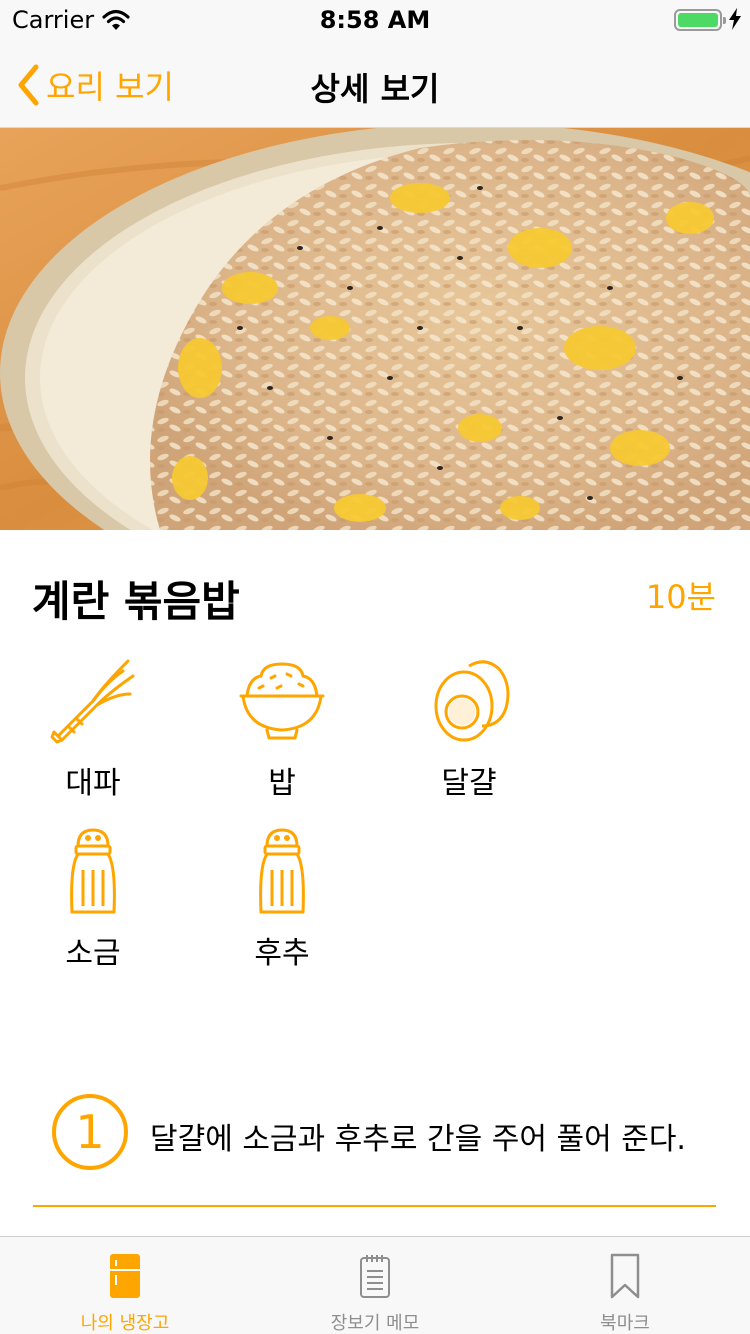 The width and height of the screenshot is (750, 1334). What do you see at coordinates (282, 871) in the screenshot?
I see `pepper-shaker-icon` at bounding box center [282, 871].